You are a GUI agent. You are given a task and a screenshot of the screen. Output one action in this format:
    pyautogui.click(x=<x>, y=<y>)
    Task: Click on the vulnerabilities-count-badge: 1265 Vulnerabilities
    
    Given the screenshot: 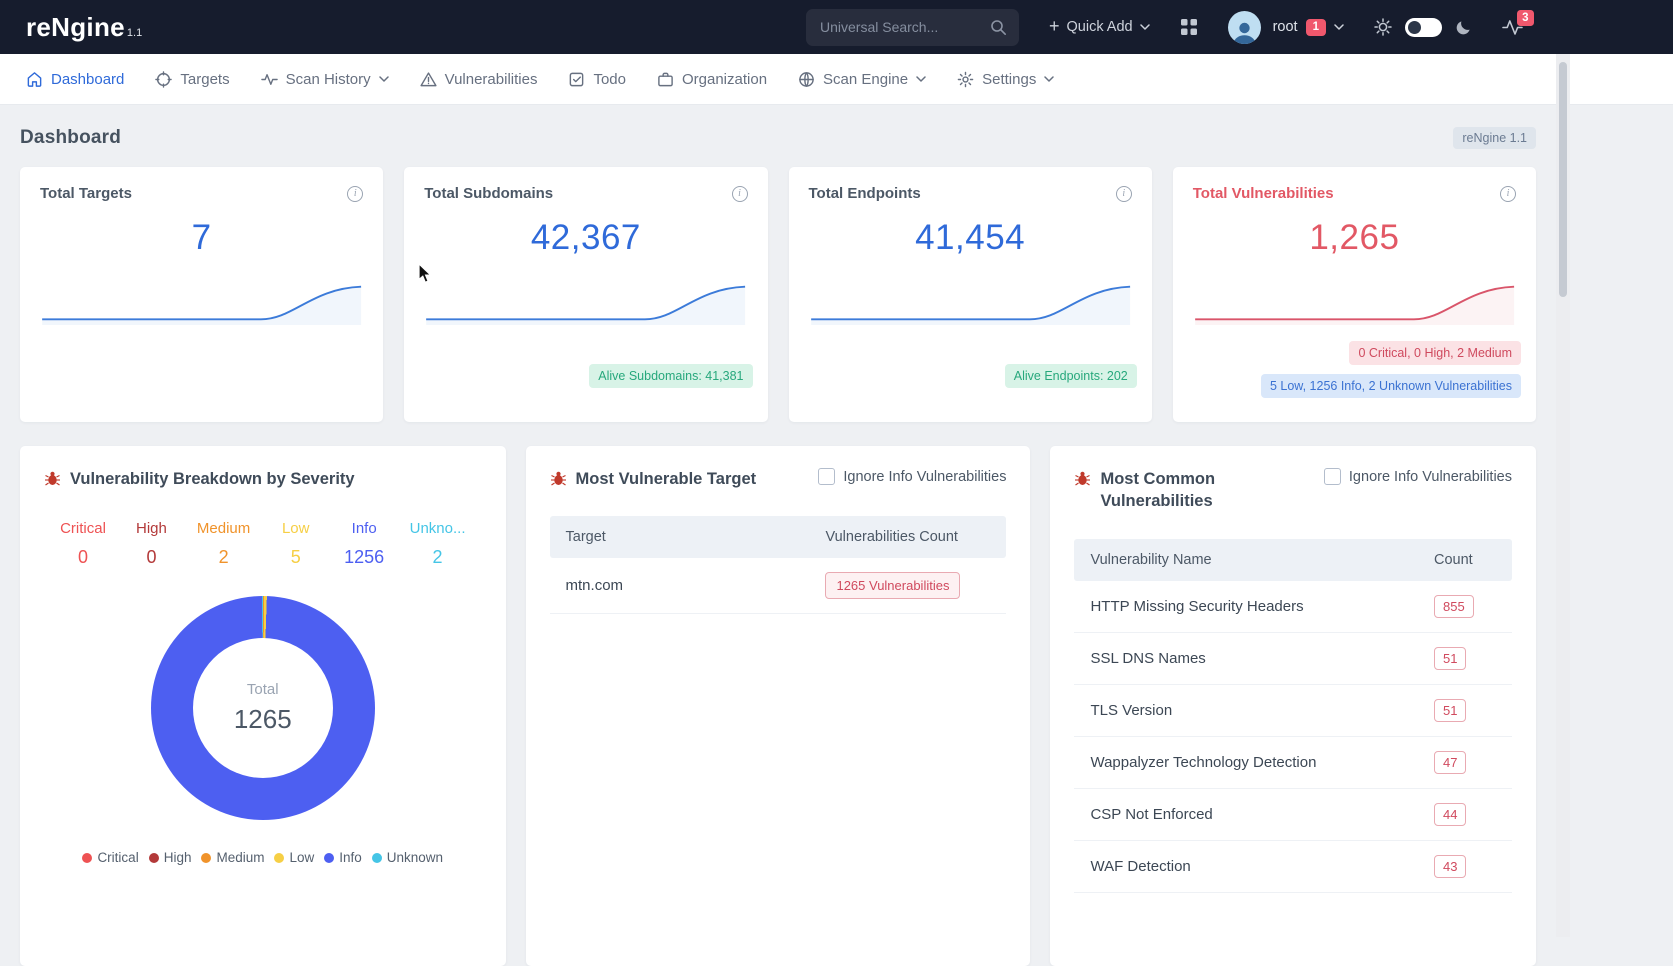 What is the action you would take?
    pyautogui.click(x=893, y=586)
    